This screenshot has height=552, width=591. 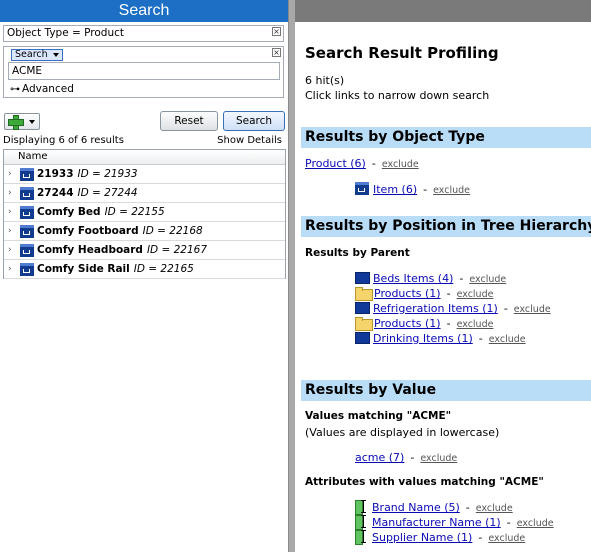 I want to click on attribute-item: Brand Name (5) - exclude, so click(x=434, y=507).